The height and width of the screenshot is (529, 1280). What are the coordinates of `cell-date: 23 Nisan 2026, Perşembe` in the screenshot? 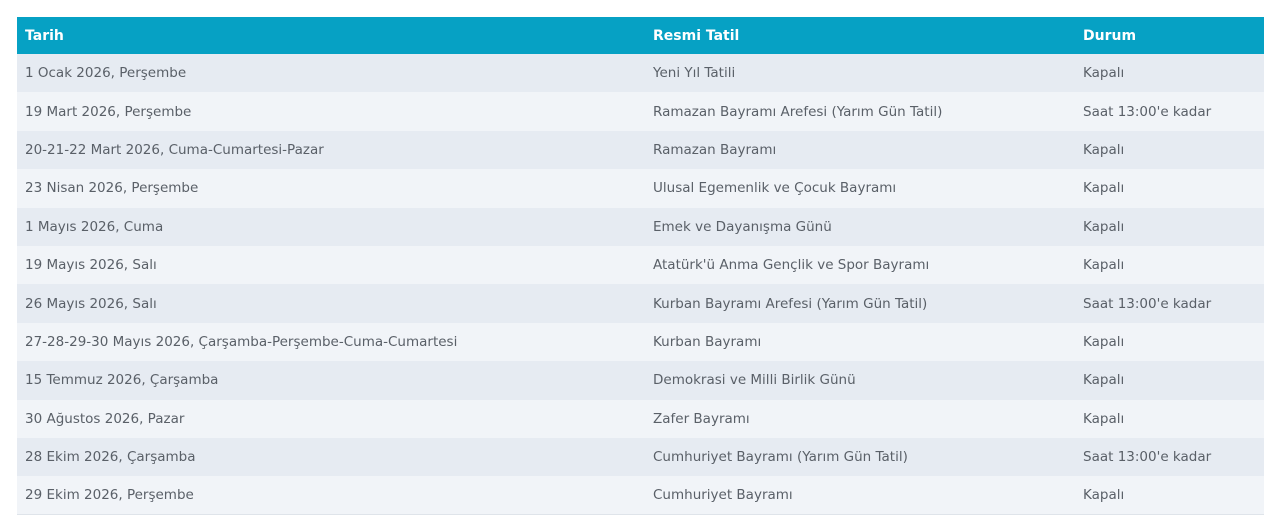 It's located at (331, 188).